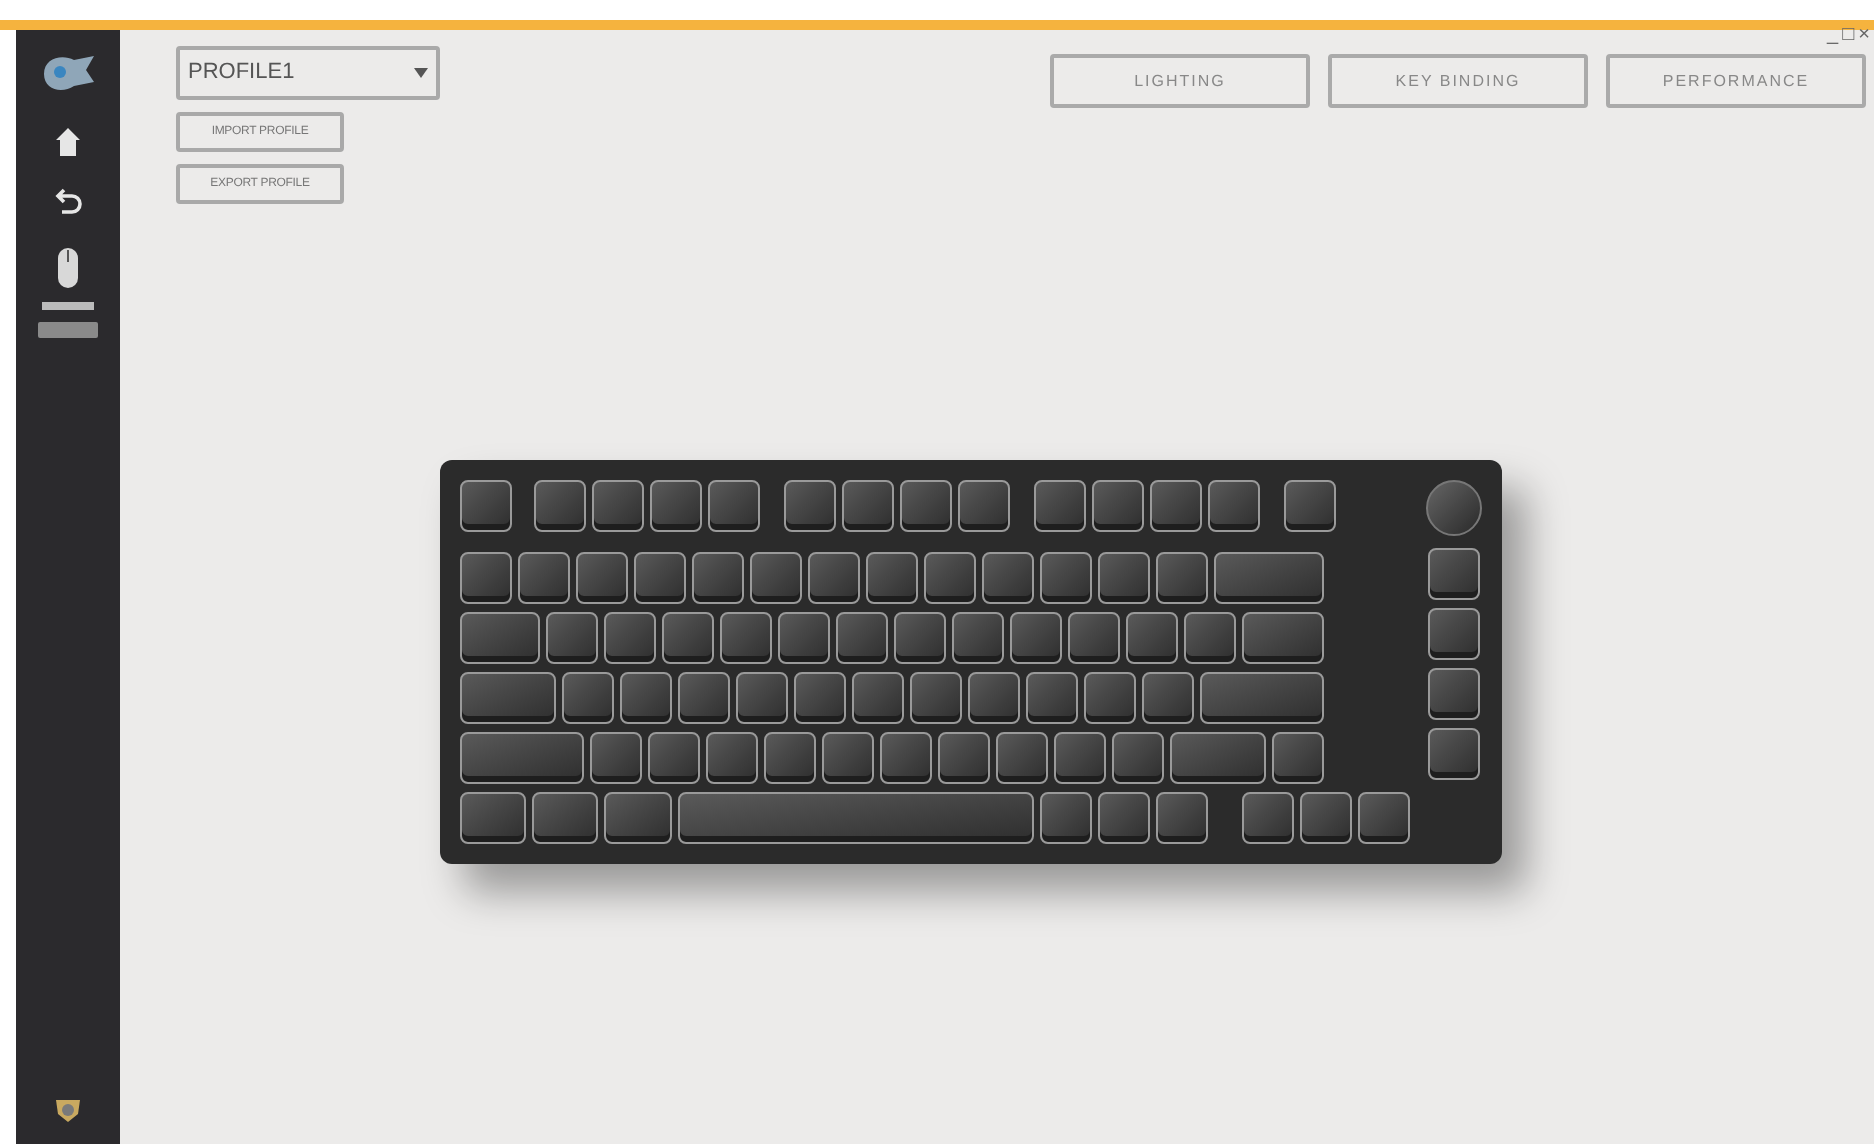 The image size is (1874, 1144). I want to click on window-control: ×, so click(1864, 36).